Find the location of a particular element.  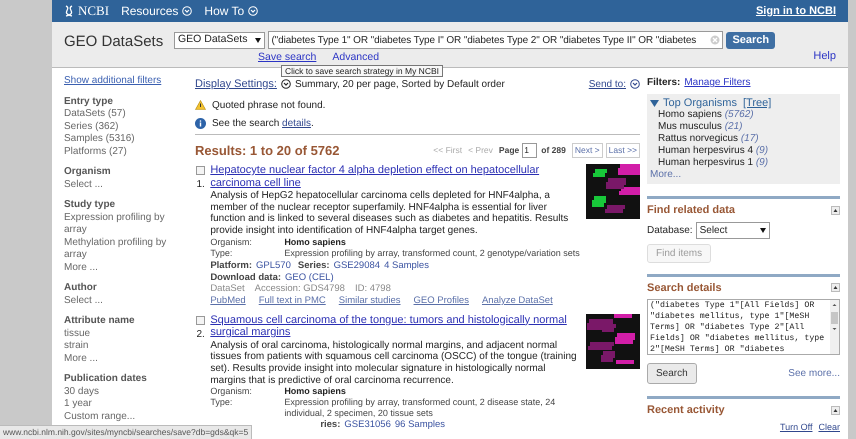

samples-link: 4 Samples is located at coordinates (406, 266).